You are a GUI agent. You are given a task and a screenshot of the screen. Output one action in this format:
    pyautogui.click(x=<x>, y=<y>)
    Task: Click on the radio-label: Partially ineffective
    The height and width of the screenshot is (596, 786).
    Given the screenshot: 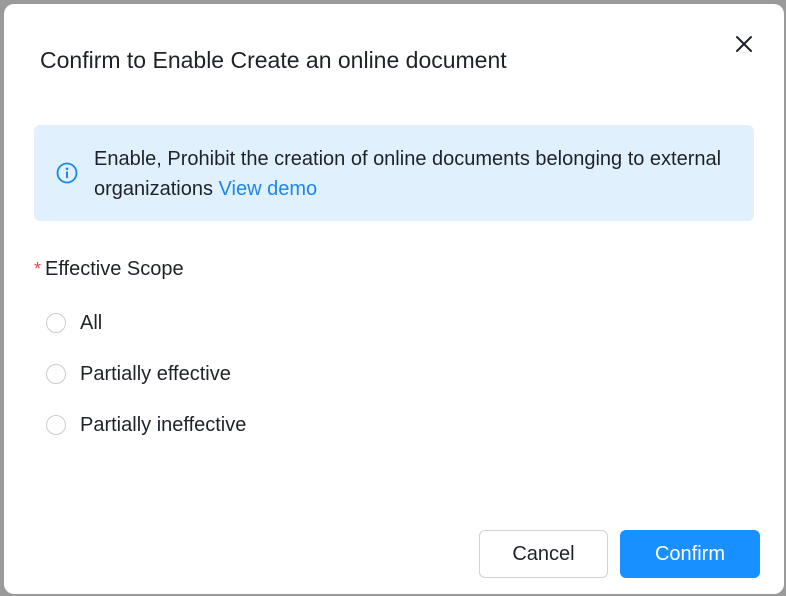 What is the action you would take?
    pyautogui.click(x=163, y=425)
    